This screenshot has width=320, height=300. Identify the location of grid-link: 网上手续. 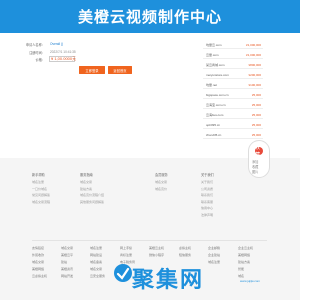
(126, 248).